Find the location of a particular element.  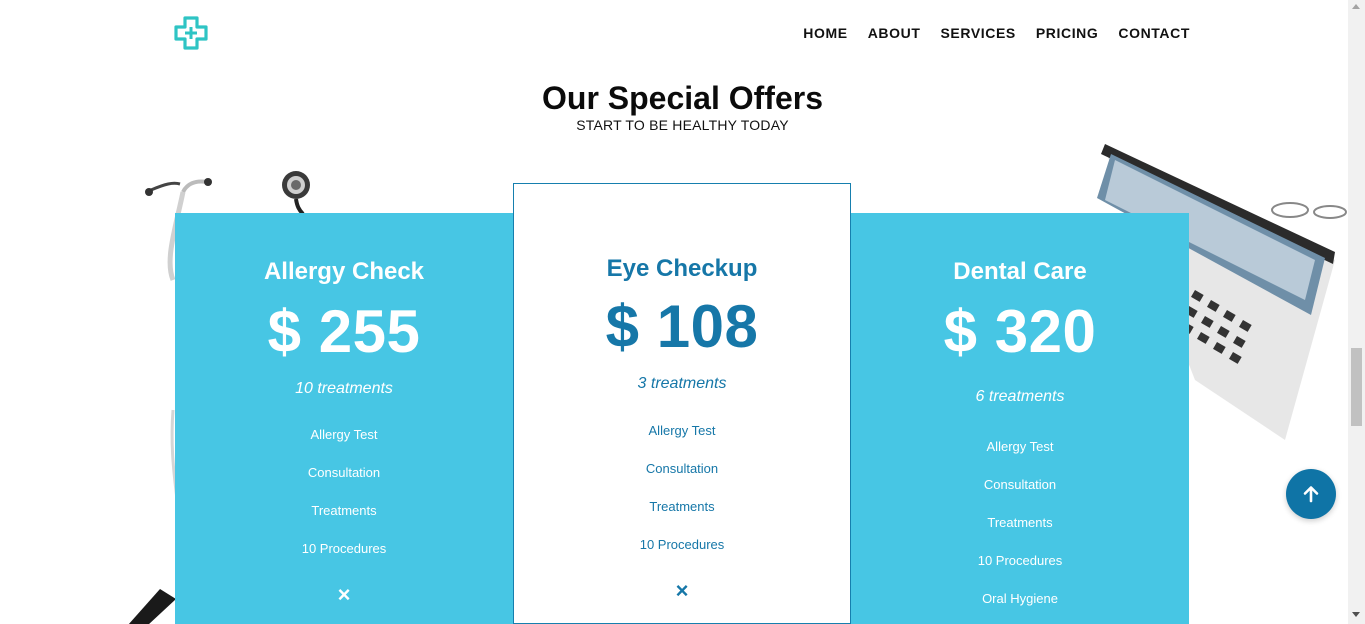

plan-price: $ 255 is located at coordinates (344, 331).